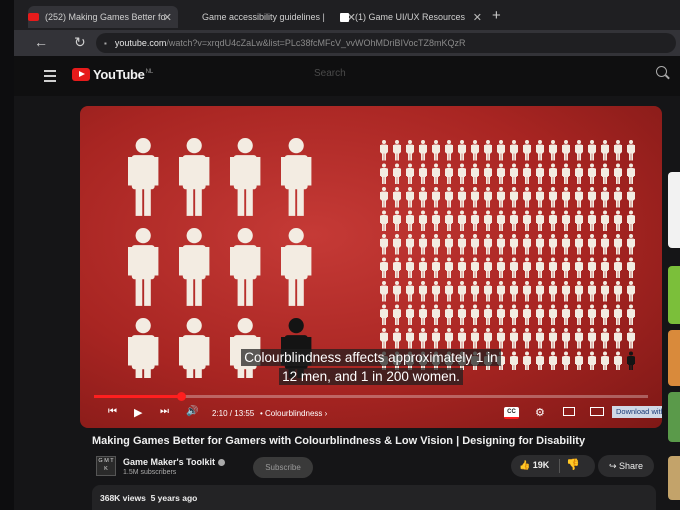 This screenshot has width=680, height=510. Describe the element at coordinates (637, 412) in the screenshot. I see `download-button: Download with` at that location.